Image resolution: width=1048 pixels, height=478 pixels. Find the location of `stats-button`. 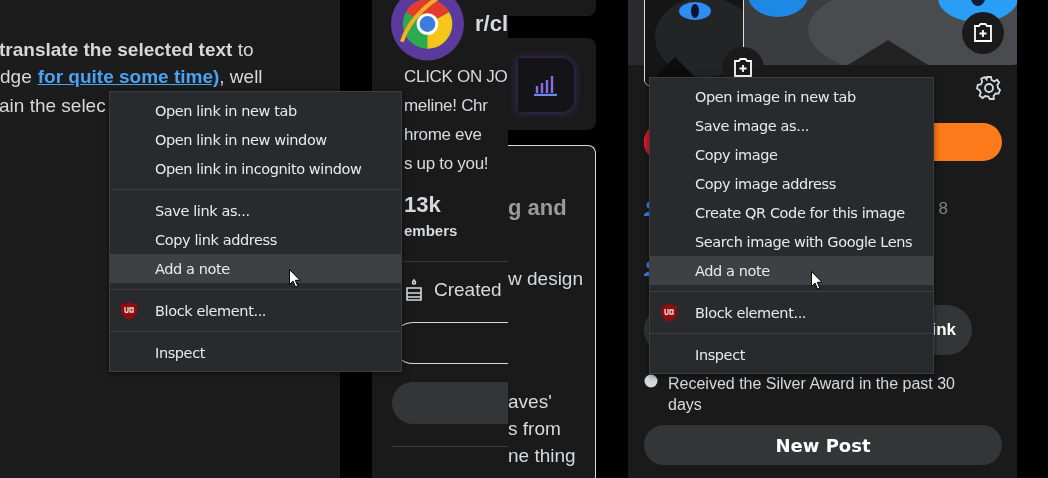

stats-button is located at coordinates (546, 85).